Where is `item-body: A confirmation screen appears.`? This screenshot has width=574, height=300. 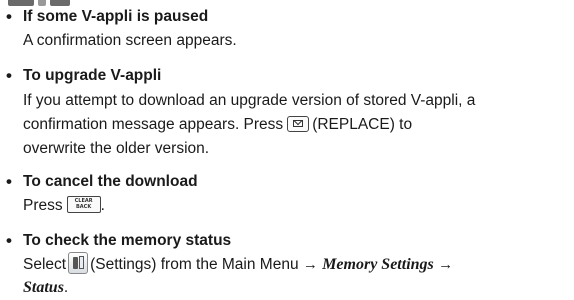 item-body: A confirmation screen appears. is located at coordinates (295, 41).